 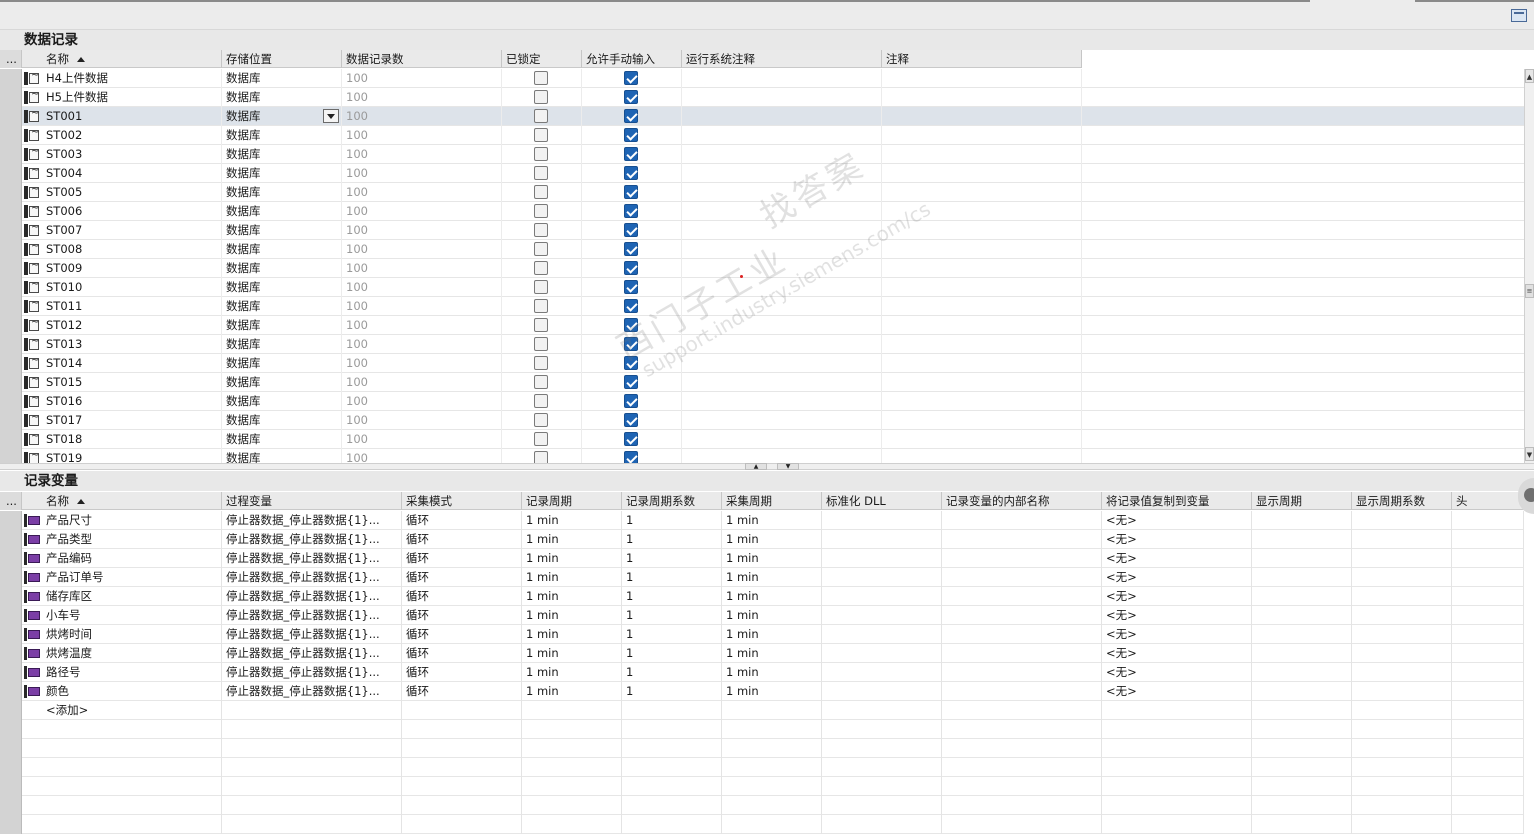 What do you see at coordinates (762, 615) in the screenshot?
I see `logging-tag-row: 小车号 停止器数据_停止器数据{1}... 循环 1 min 1 1 min <无>` at bounding box center [762, 615].